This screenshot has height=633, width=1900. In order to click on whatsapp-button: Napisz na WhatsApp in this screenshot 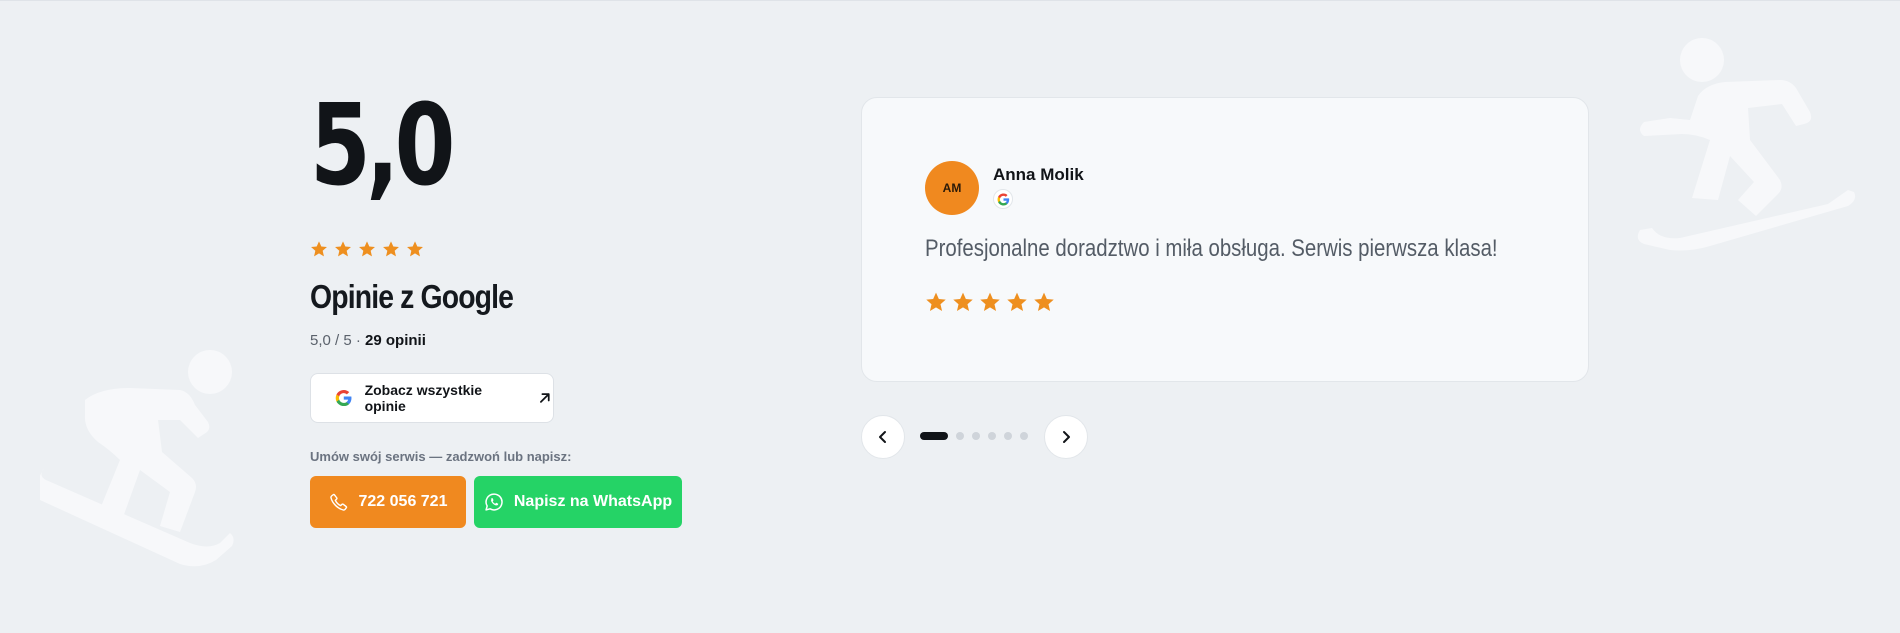, I will do `click(578, 502)`.